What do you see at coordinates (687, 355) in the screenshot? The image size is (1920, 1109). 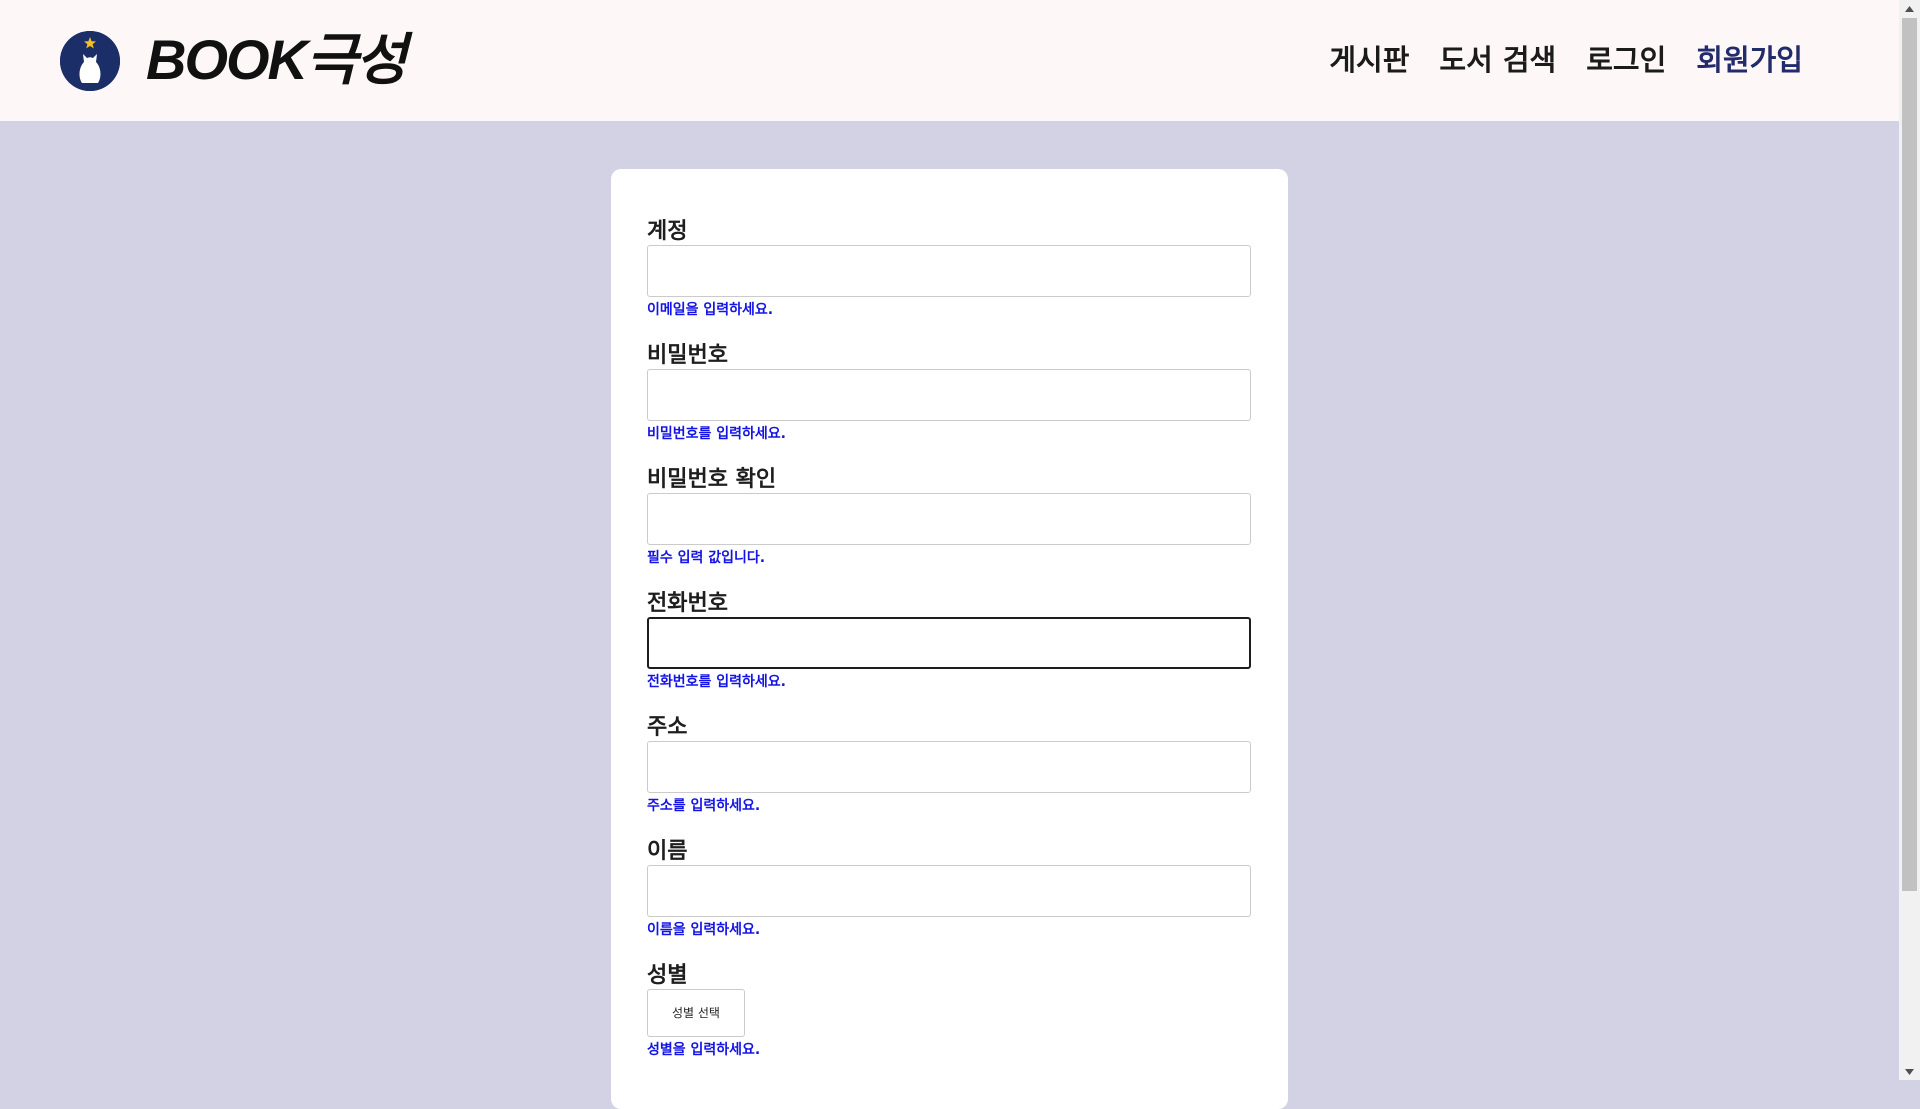 I see `field-label: 비밀번호` at bounding box center [687, 355].